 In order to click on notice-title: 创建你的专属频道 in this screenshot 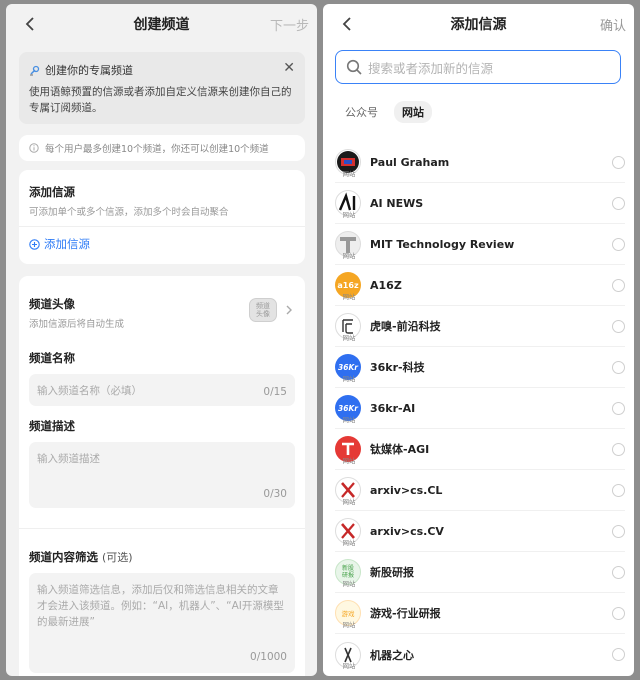, I will do `click(89, 70)`.